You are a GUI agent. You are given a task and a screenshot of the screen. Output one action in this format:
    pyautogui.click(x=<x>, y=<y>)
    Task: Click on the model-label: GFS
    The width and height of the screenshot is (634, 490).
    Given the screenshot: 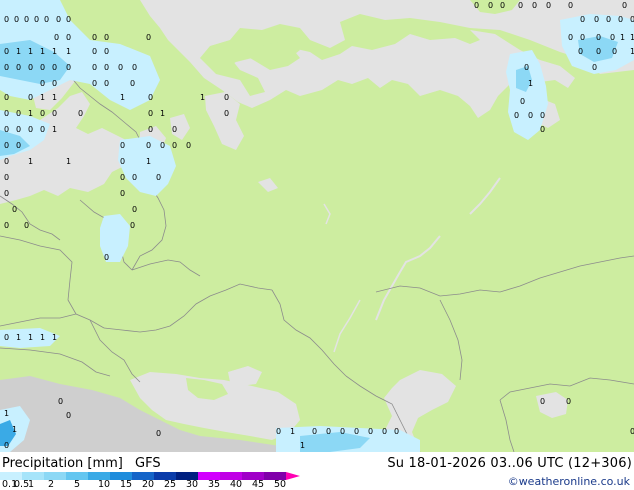 What is the action you would take?
    pyautogui.click(x=148, y=463)
    